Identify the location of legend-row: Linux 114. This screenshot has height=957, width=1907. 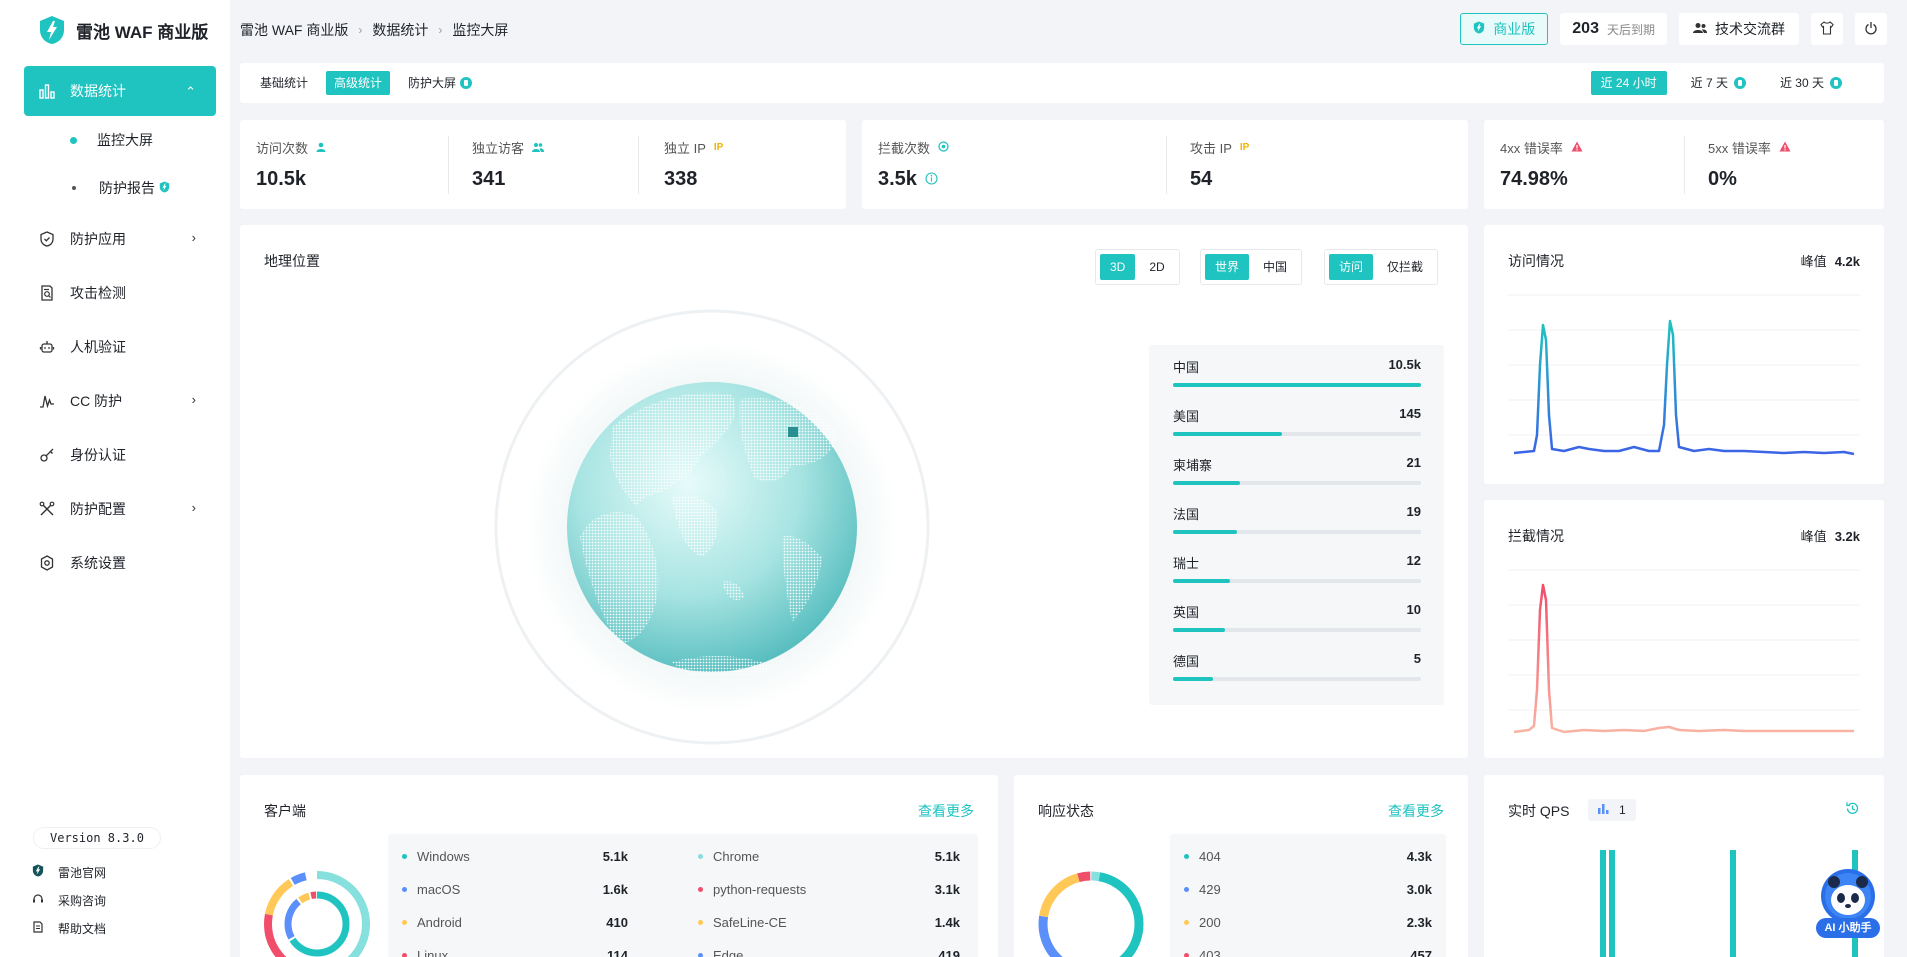
(515, 951).